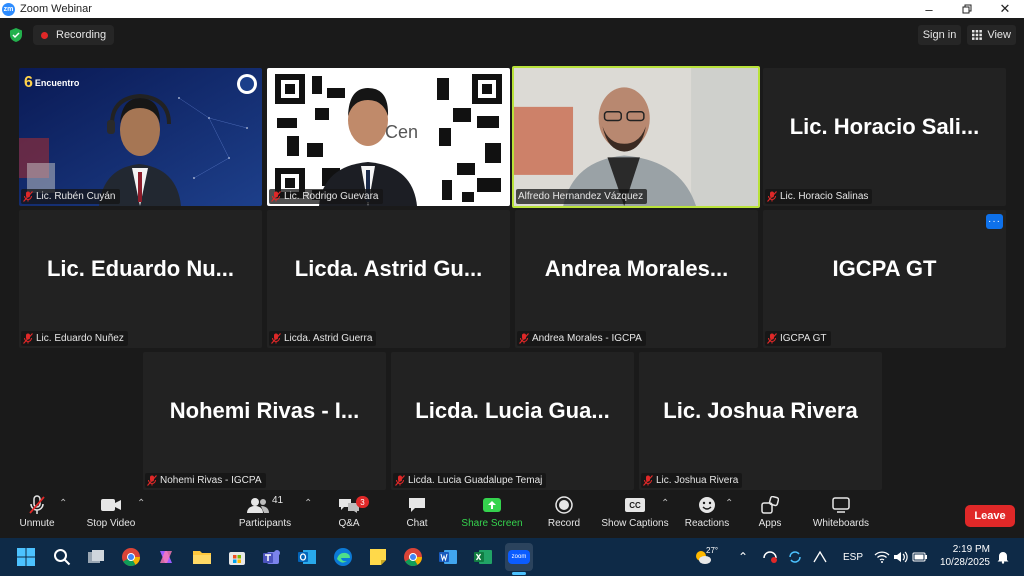  What do you see at coordinates (56, 9) in the screenshot?
I see `window-title: Zoom Webinar` at bounding box center [56, 9].